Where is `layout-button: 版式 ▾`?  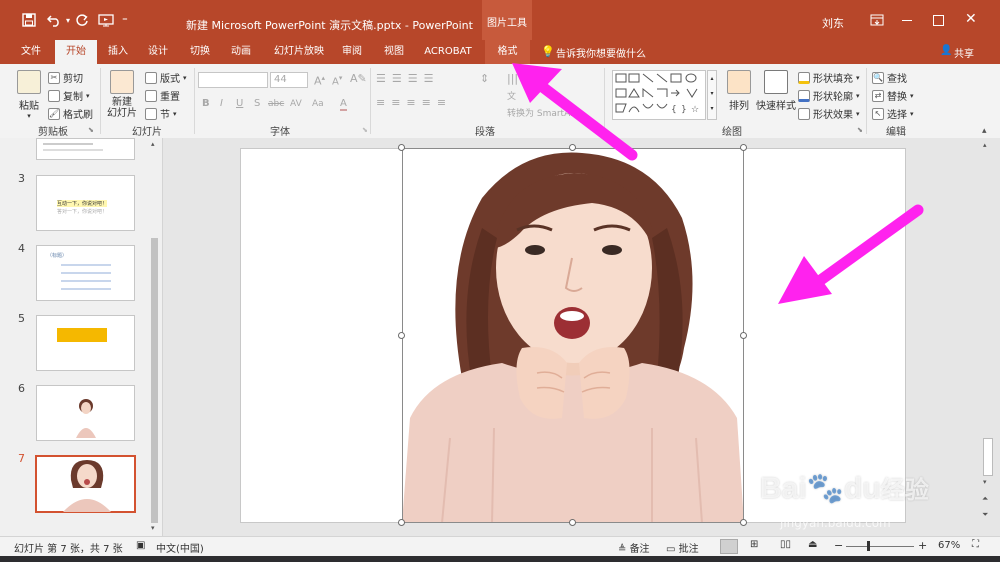
layout-button: 版式 ▾ is located at coordinates (166, 77).